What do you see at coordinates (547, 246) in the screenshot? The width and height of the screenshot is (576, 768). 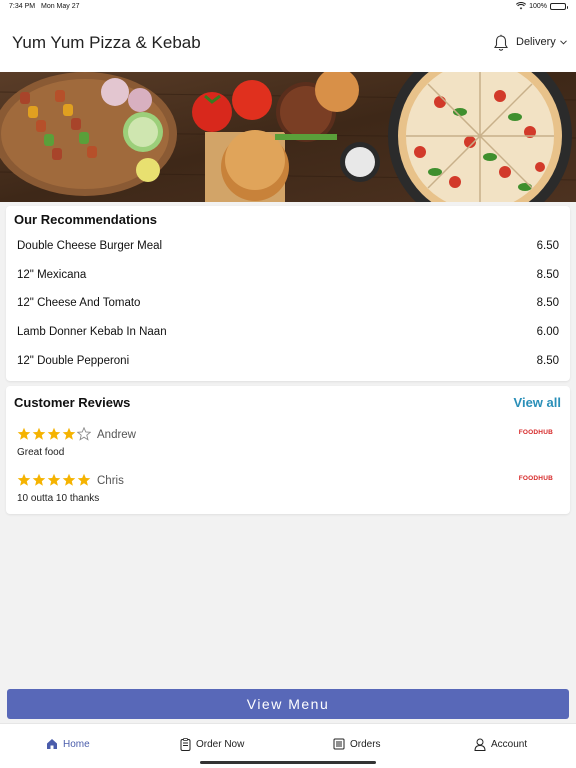 I see `item-price: 6.50` at bounding box center [547, 246].